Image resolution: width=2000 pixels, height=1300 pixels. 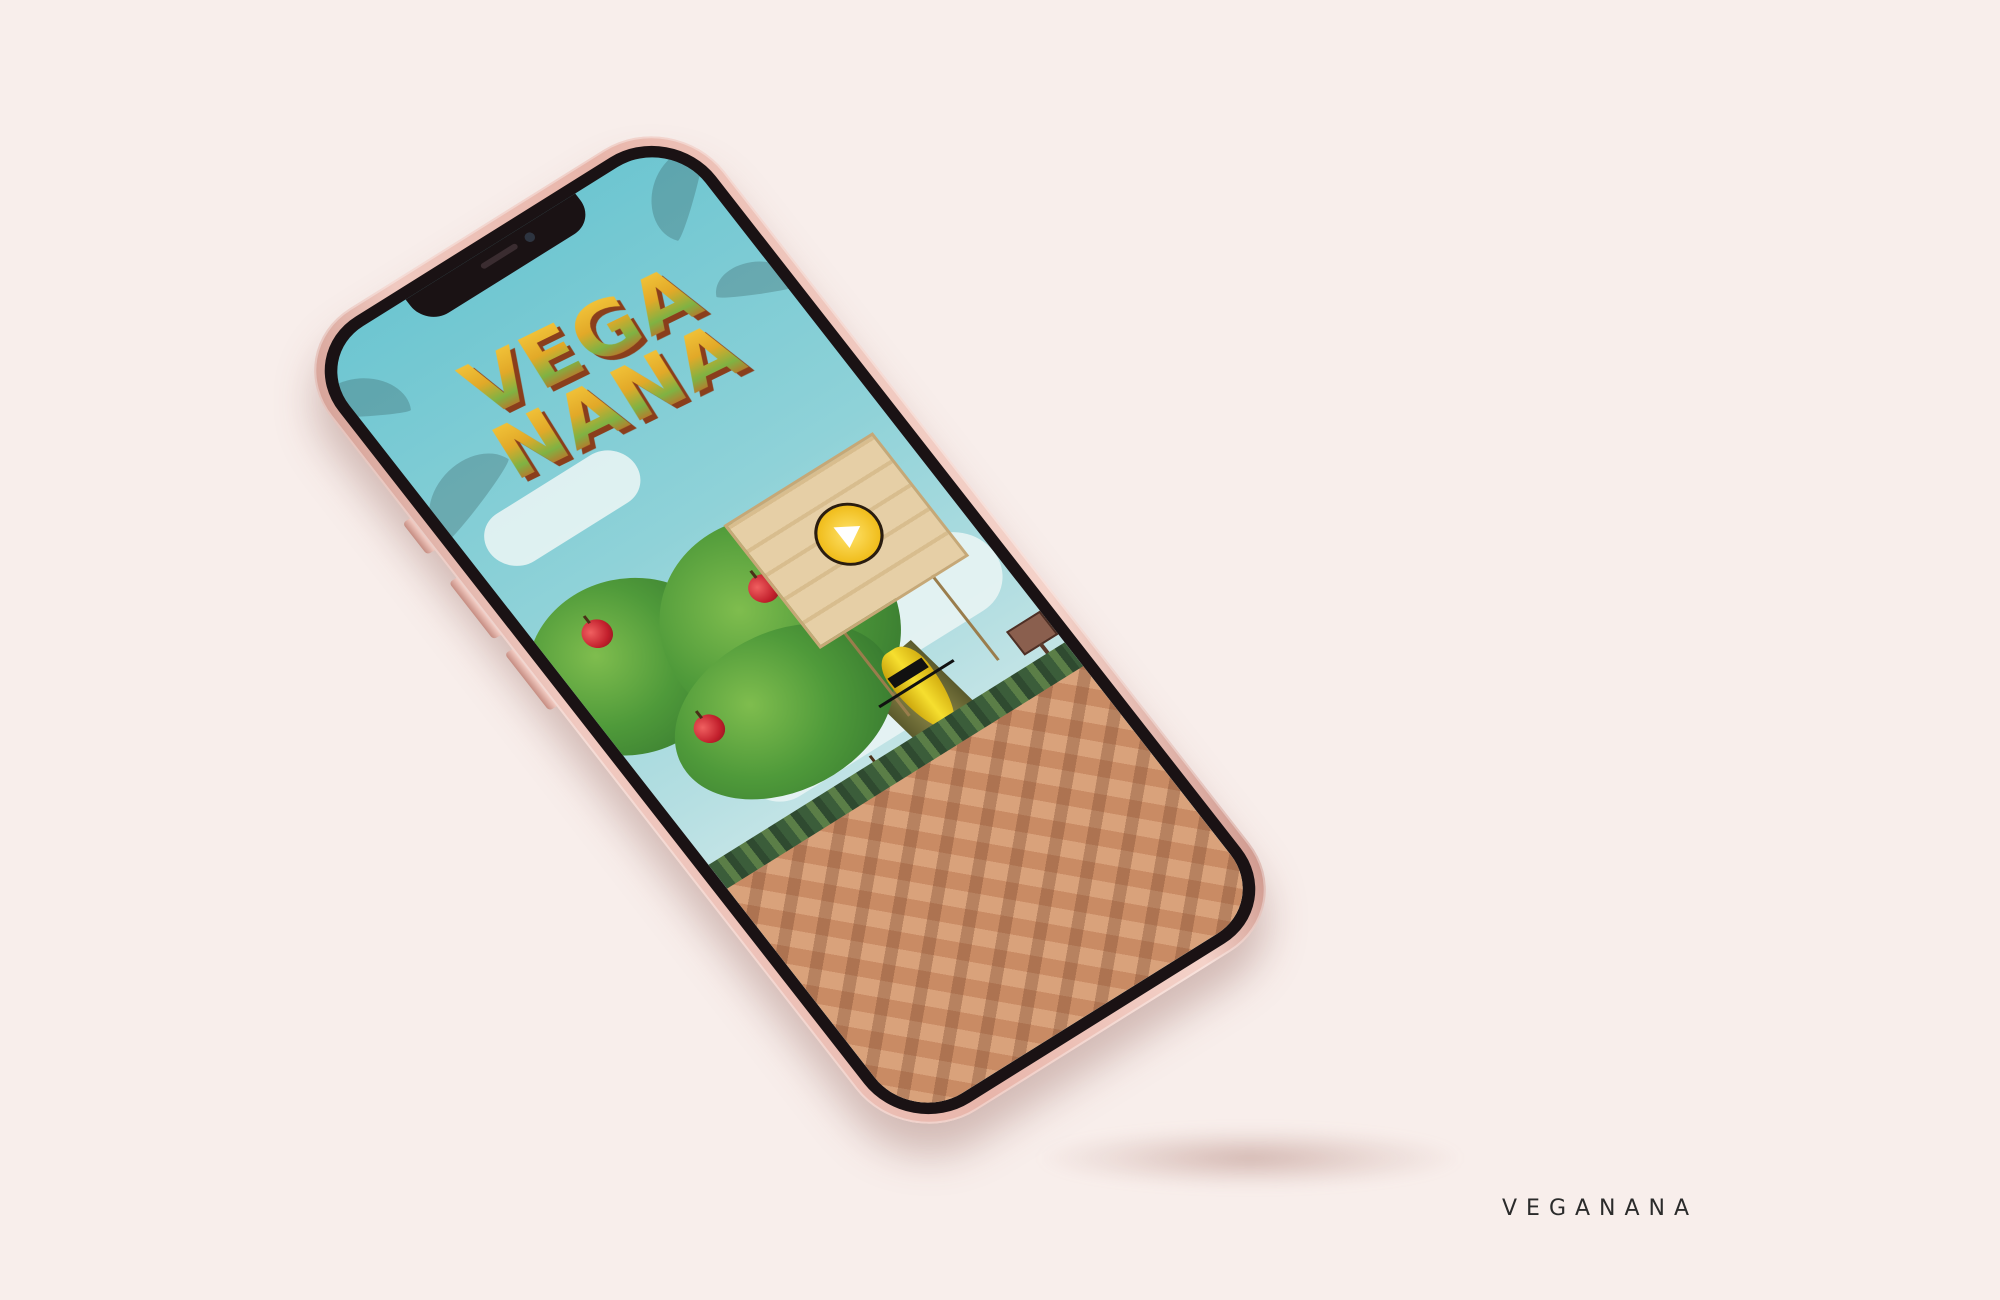 I want to click on phone-shadow, so click(x=1250, y=1158).